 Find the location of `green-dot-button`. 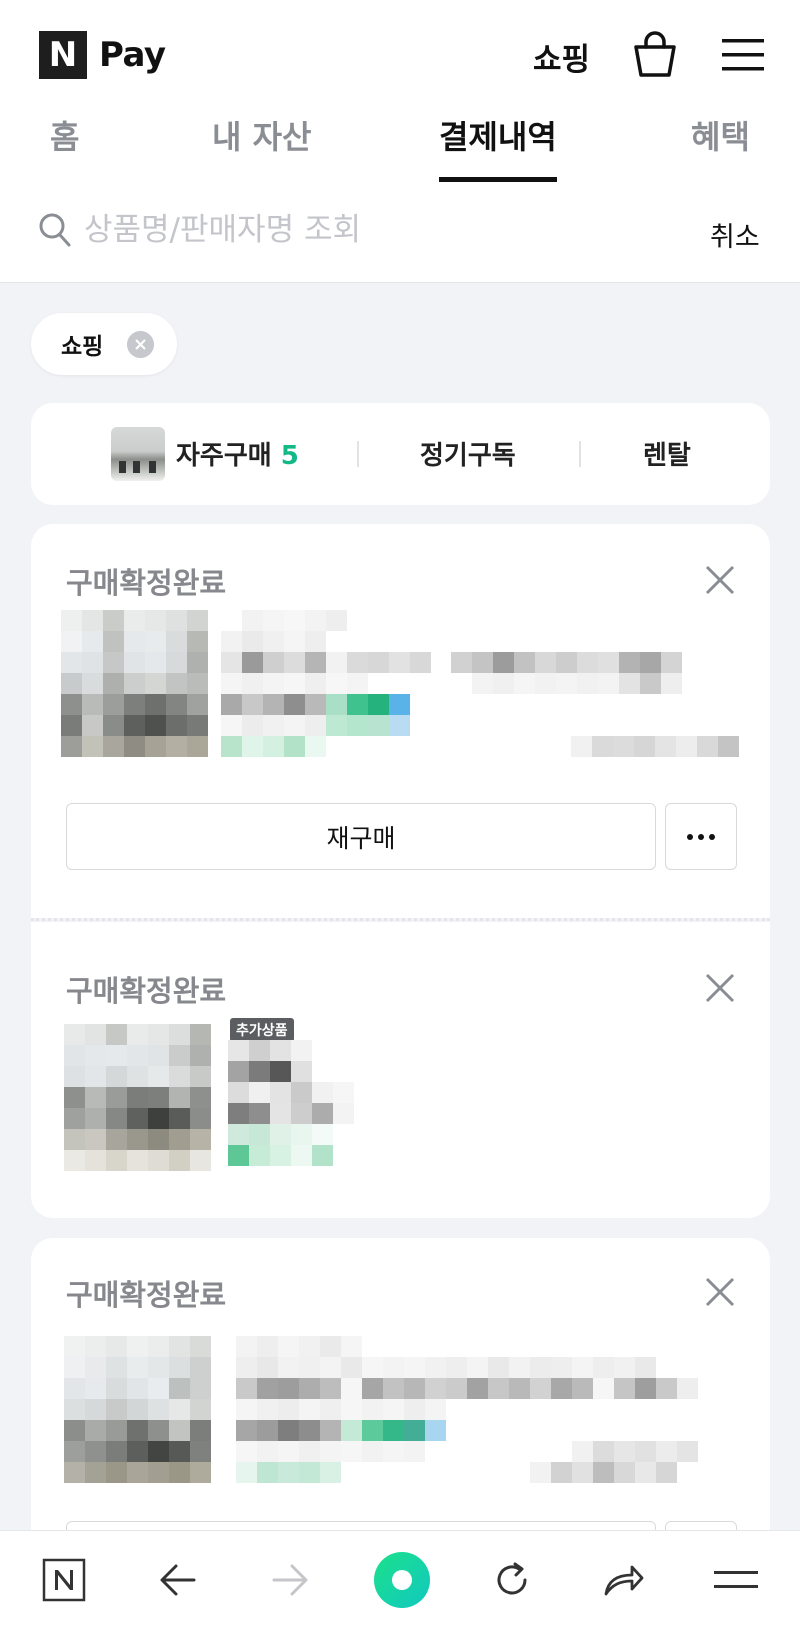

green-dot-button is located at coordinates (402, 1579).